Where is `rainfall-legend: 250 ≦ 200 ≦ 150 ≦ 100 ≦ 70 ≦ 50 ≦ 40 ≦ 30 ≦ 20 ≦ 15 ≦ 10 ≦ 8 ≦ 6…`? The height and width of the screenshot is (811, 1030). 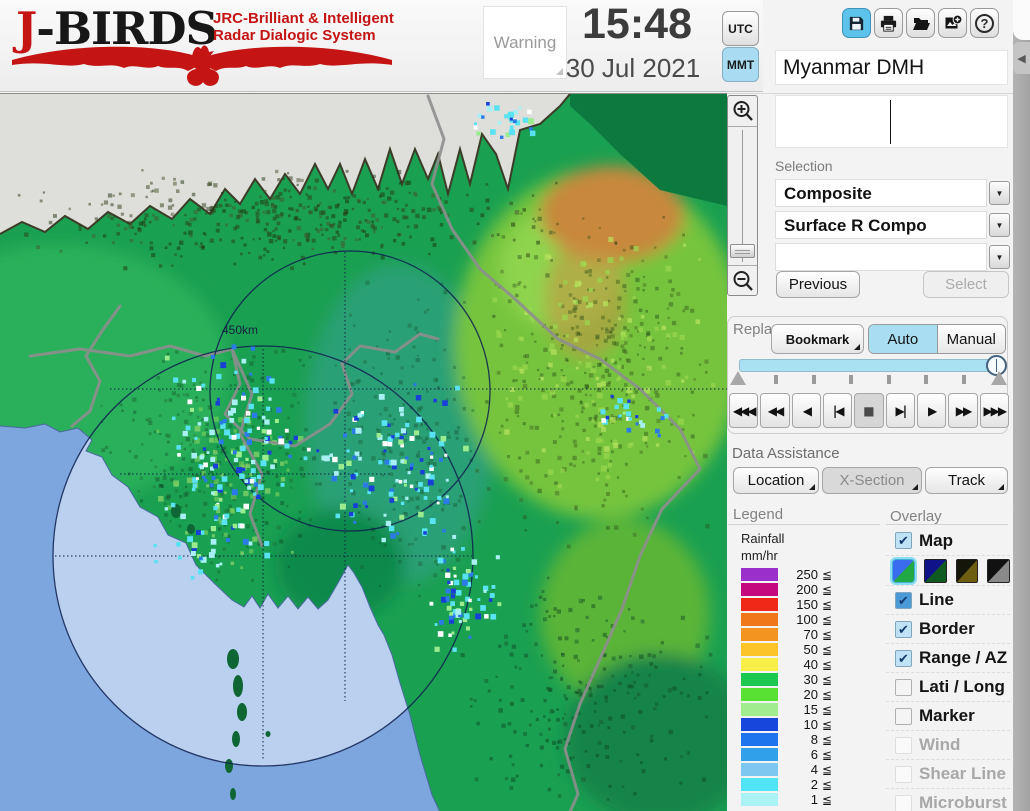 rainfall-legend: 250 ≦ 200 ≦ 150 ≦ 100 ≦ 70 ≦ 50 ≦ 40 ≦ 30 ≦ 20 ≦ 15 ≦ 10 ≦ 8 ≦ 6… is located at coordinates (796, 687).